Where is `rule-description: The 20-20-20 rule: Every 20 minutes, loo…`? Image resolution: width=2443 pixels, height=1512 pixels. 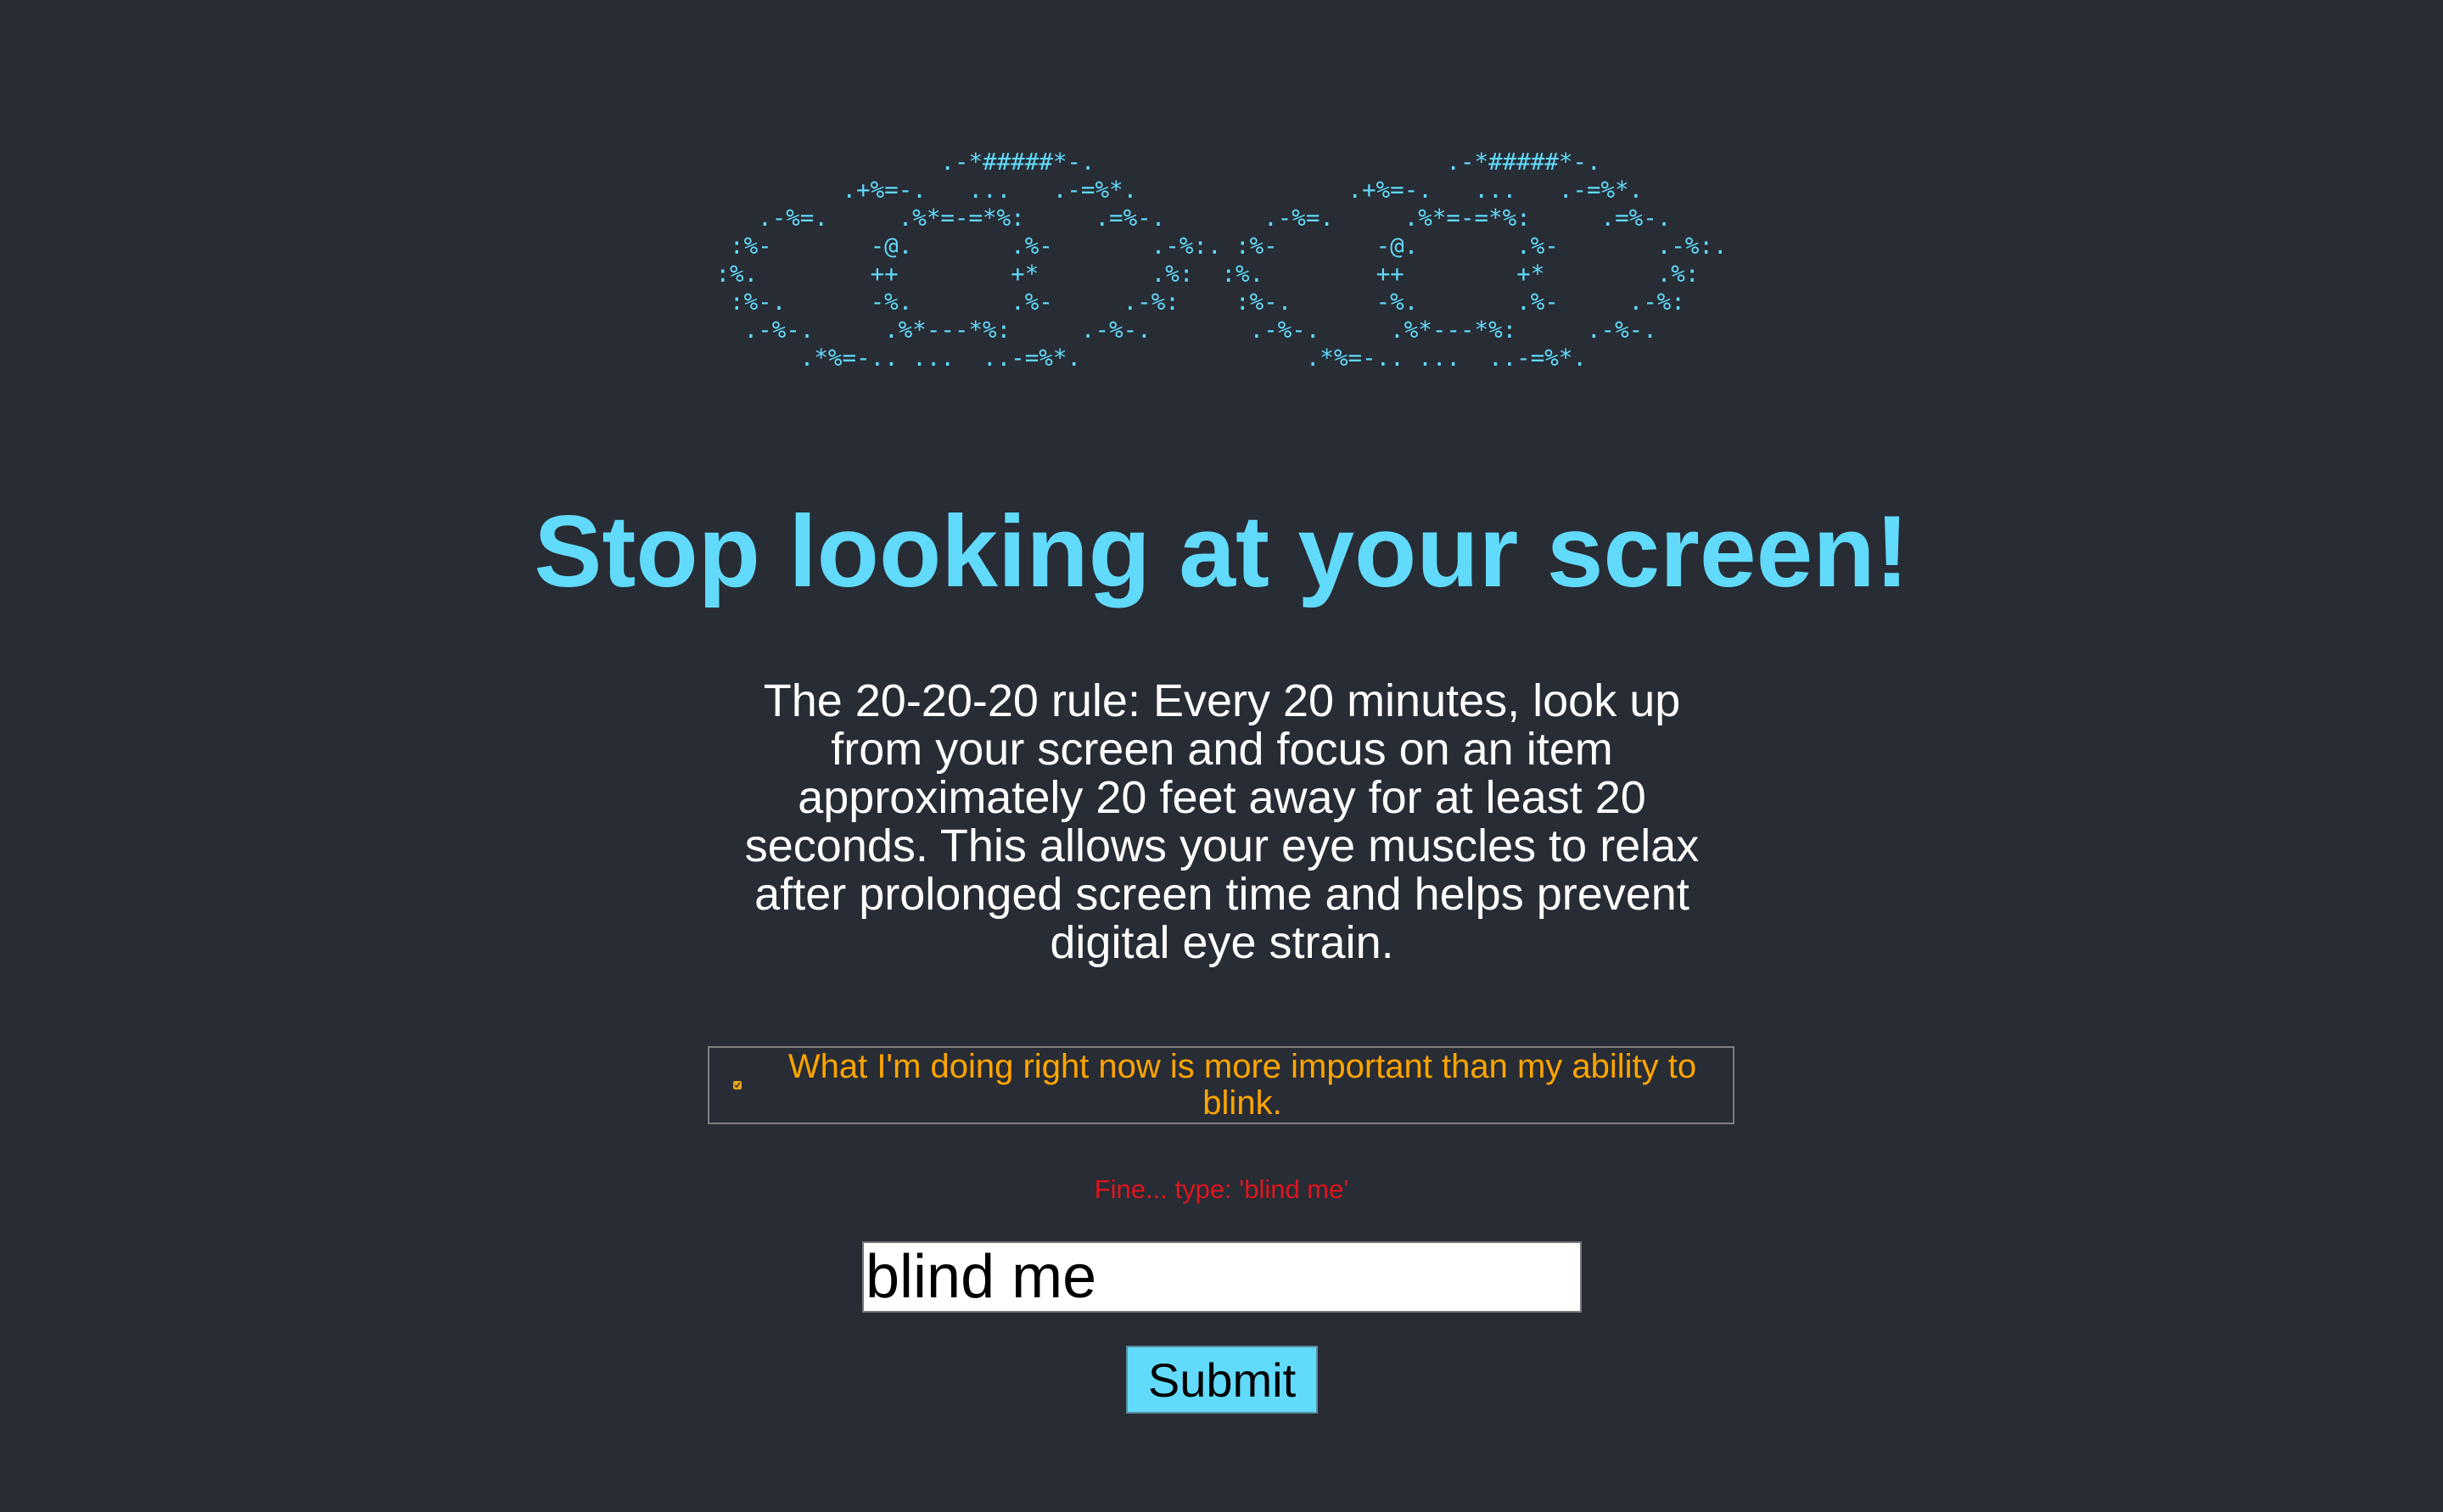
rule-description: The 20-20-20 rule: Every 20 minutes, loo… is located at coordinates (1222, 821).